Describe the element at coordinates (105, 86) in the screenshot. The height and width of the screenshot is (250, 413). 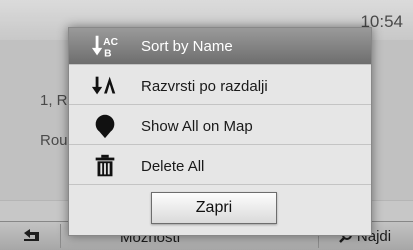
I see `sort-distance-icon` at that location.